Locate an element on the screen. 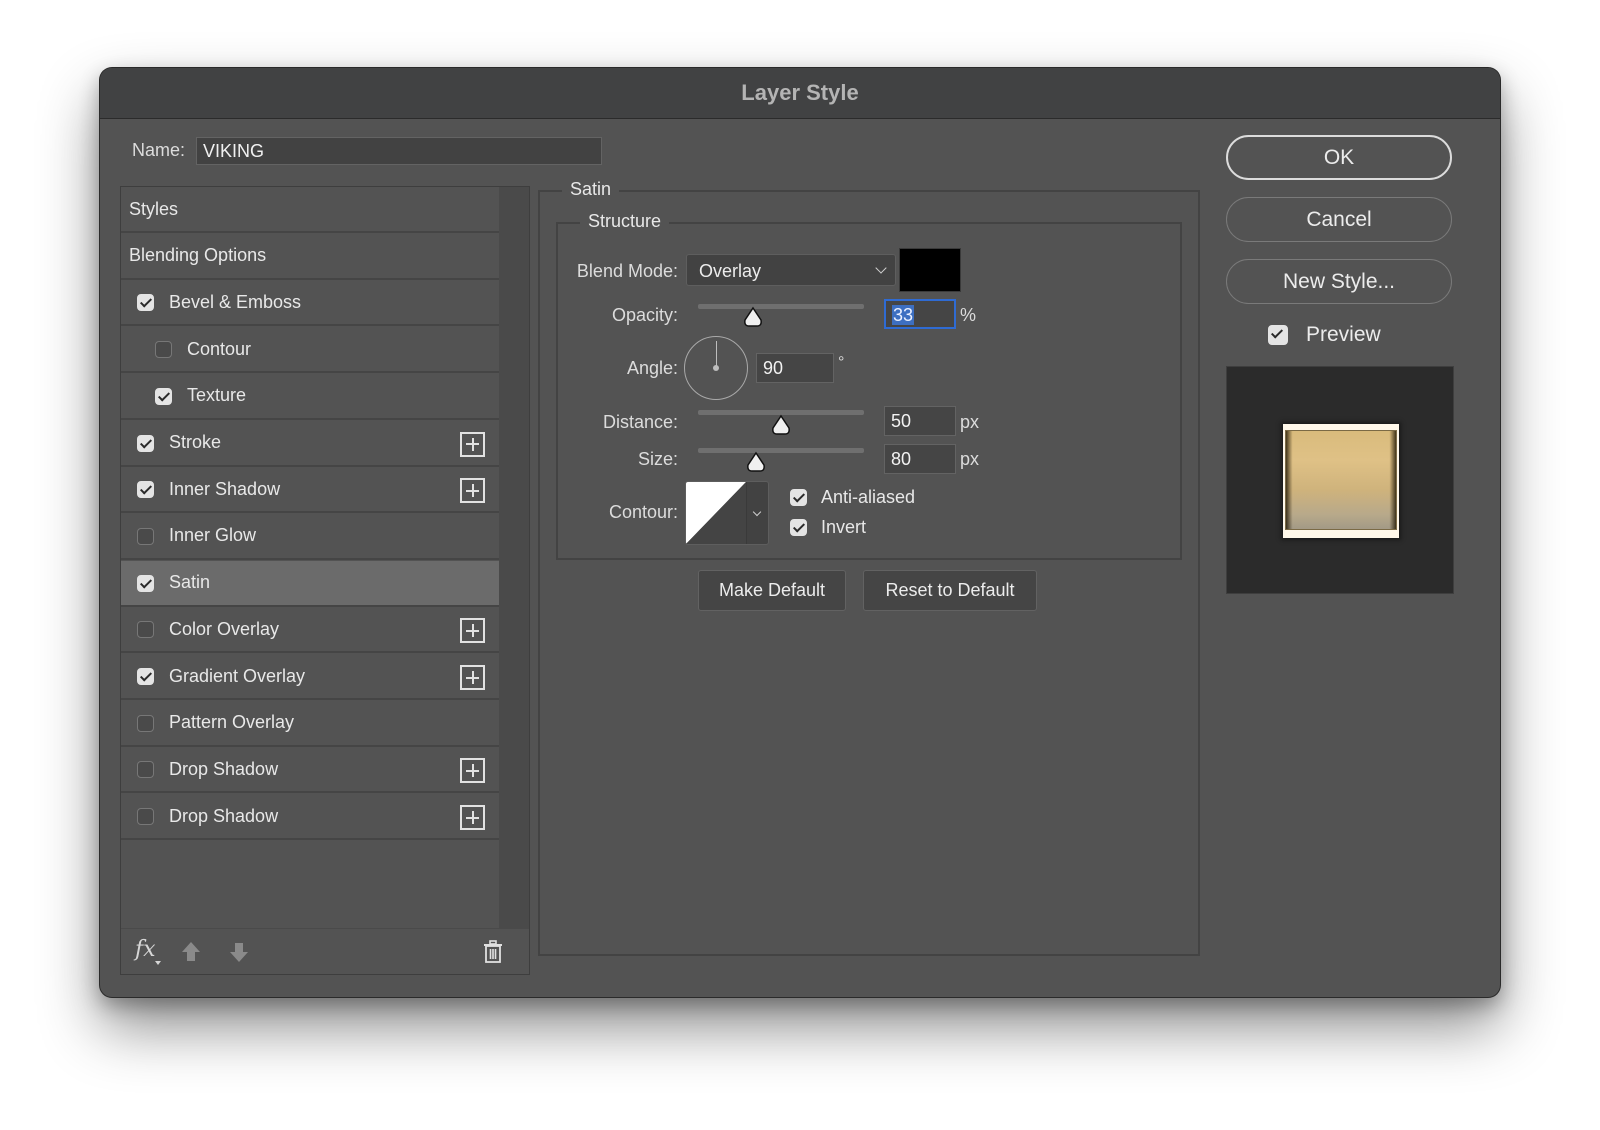  size-value: 80 is located at coordinates (901, 459).